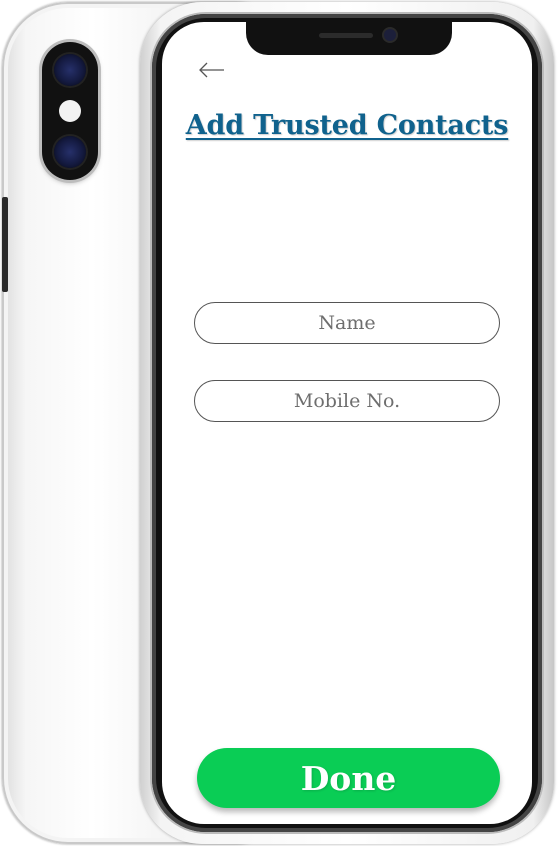  I want to click on done-button: Done, so click(348, 778).